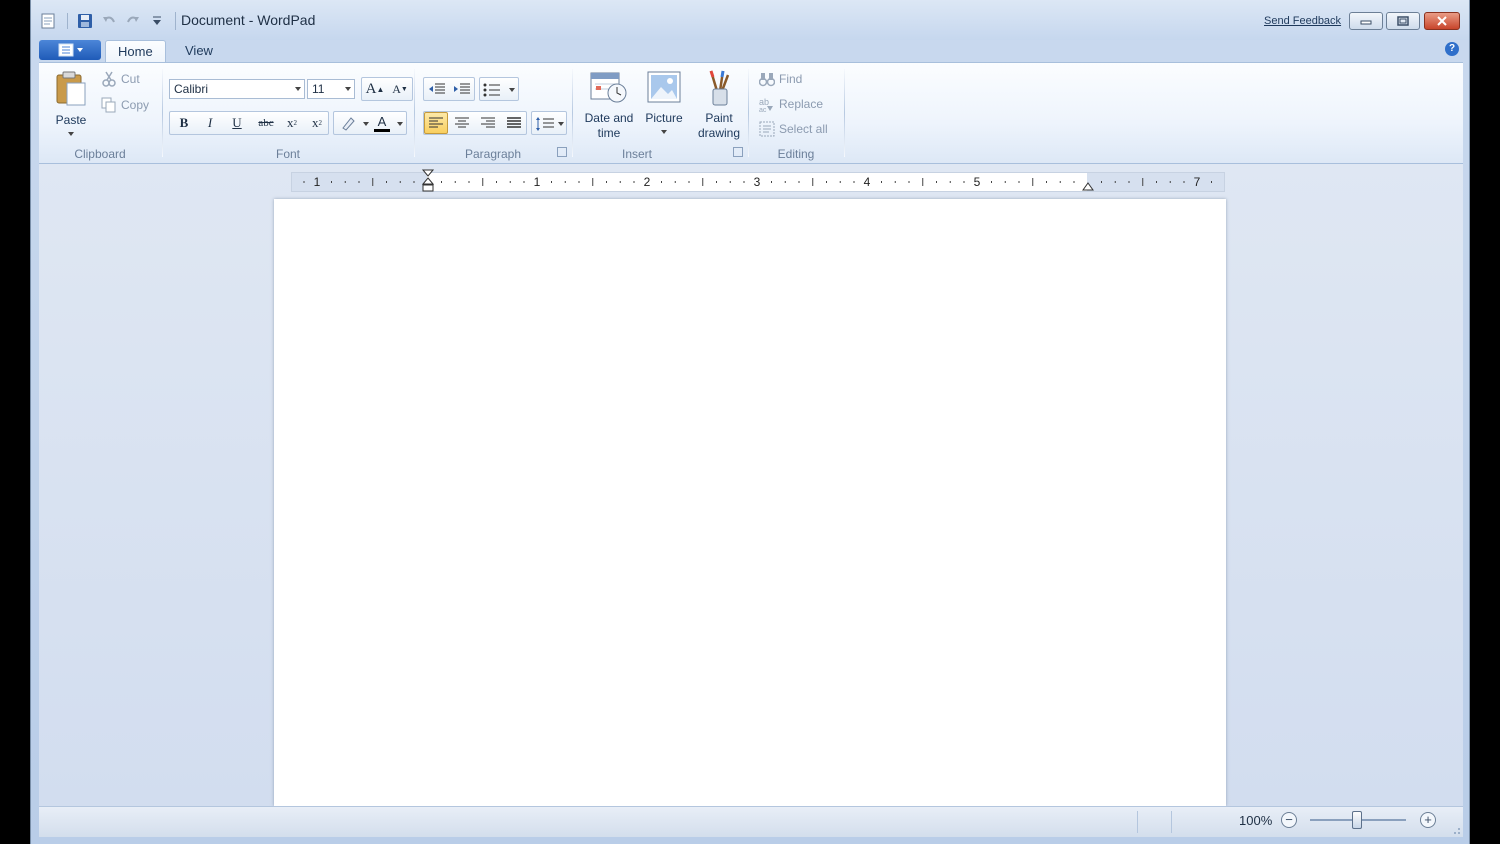 This screenshot has width=1500, height=844. I want to click on paint-drawing-label-line2: drawing, so click(719, 133).